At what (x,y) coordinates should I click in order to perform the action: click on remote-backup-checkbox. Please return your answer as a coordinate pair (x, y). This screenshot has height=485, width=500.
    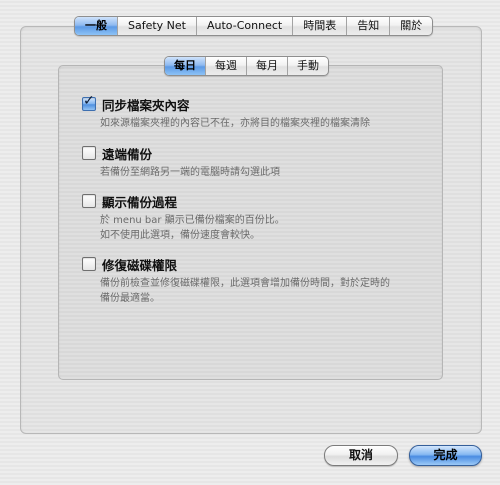
    Looking at the image, I should click on (89, 153).